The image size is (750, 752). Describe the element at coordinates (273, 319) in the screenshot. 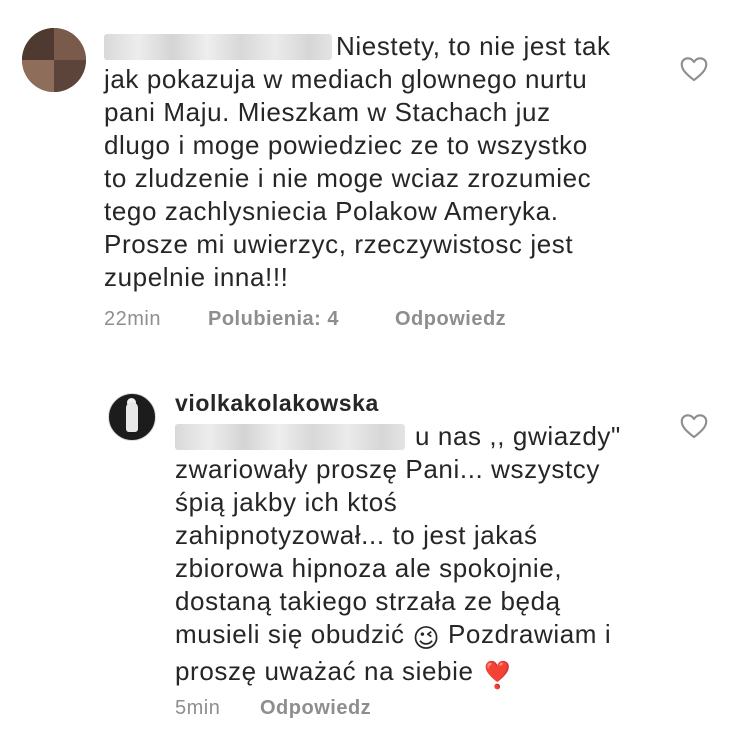

I see `likes-count-link: Polubienia: 4` at that location.